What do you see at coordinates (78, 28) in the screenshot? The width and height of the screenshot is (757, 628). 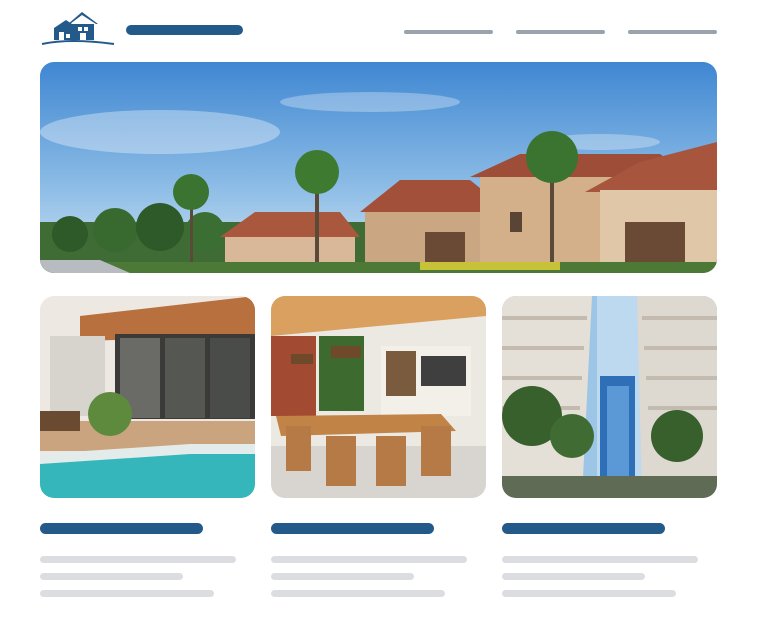 I see `house-logo-icon` at bounding box center [78, 28].